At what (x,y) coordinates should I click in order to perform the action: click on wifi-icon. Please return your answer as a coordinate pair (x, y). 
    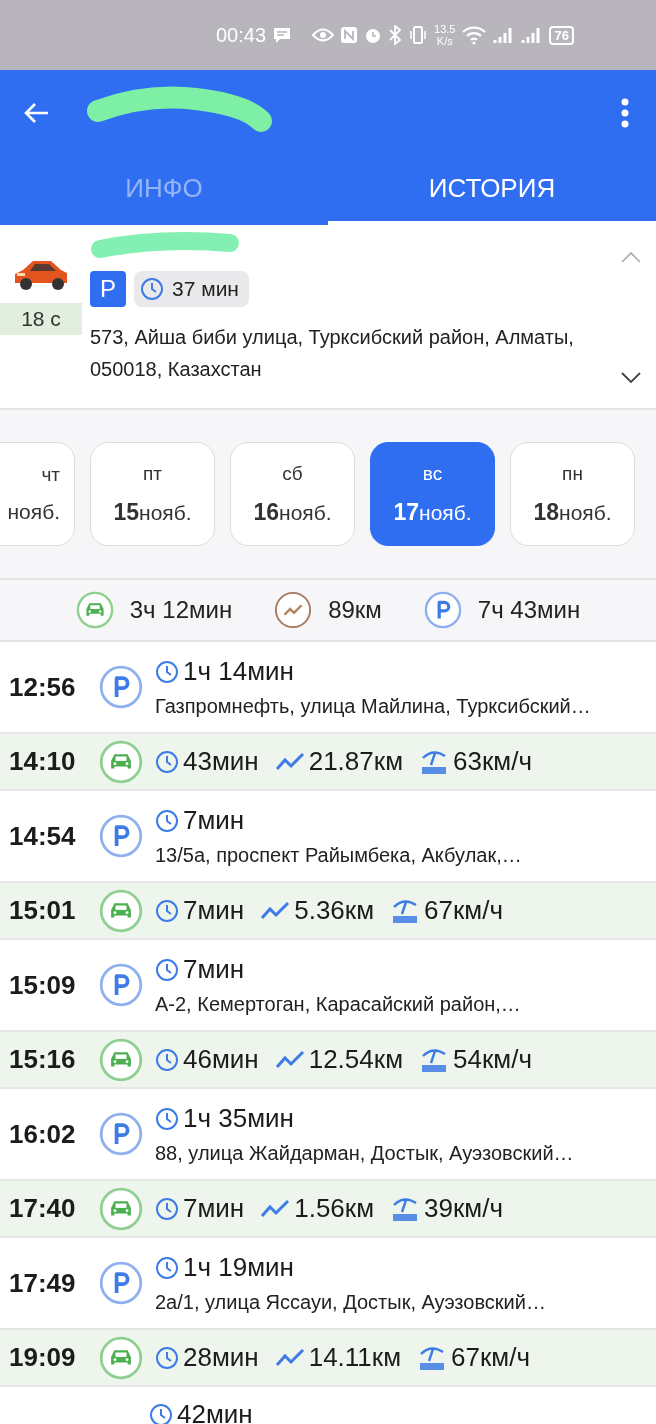
    Looking at the image, I should click on (474, 35).